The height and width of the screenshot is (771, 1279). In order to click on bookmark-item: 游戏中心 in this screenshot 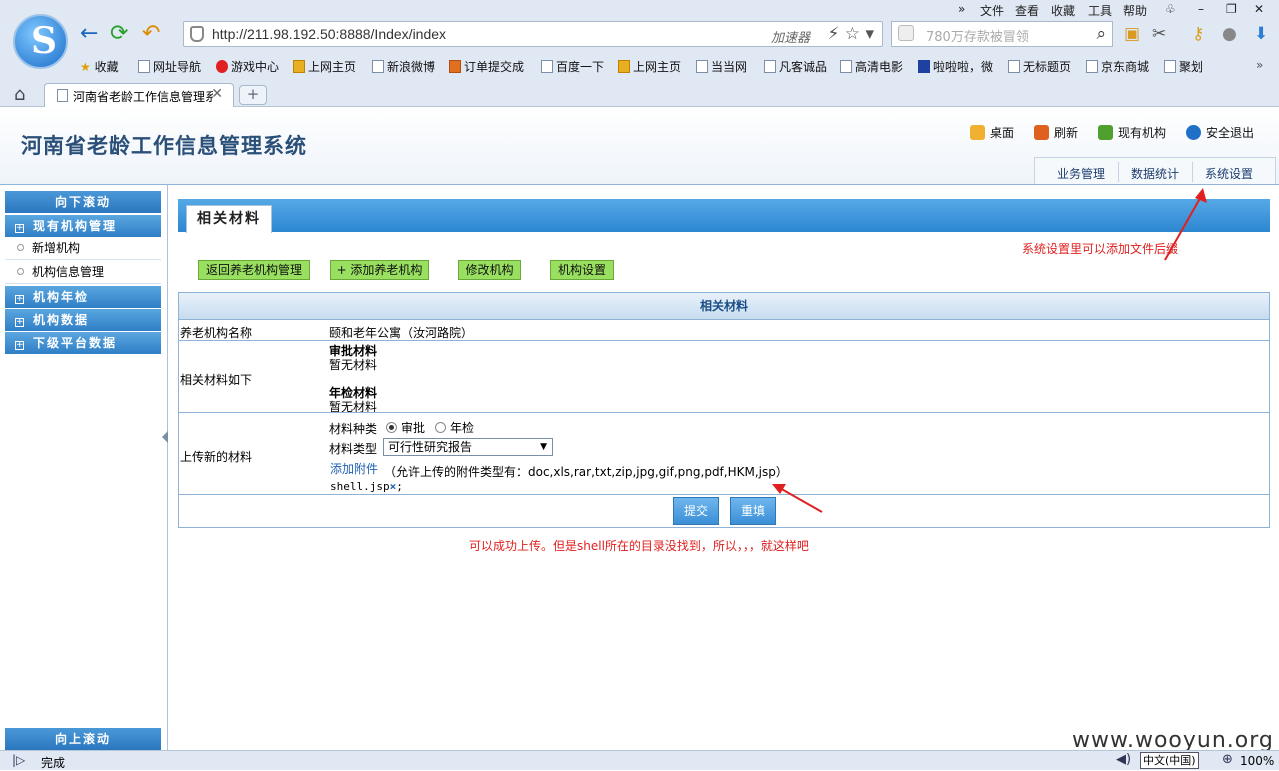, I will do `click(247, 66)`.